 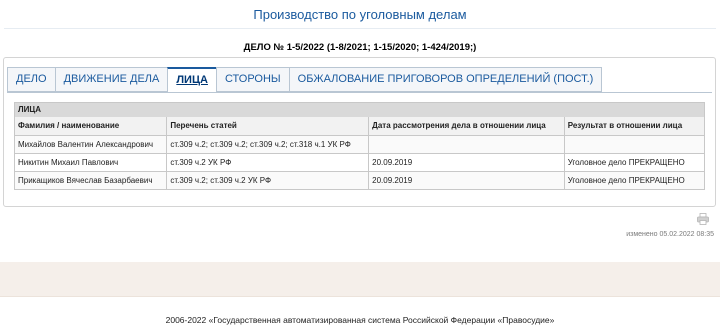 What do you see at coordinates (634, 144) in the screenshot?
I see `cell-result` at bounding box center [634, 144].